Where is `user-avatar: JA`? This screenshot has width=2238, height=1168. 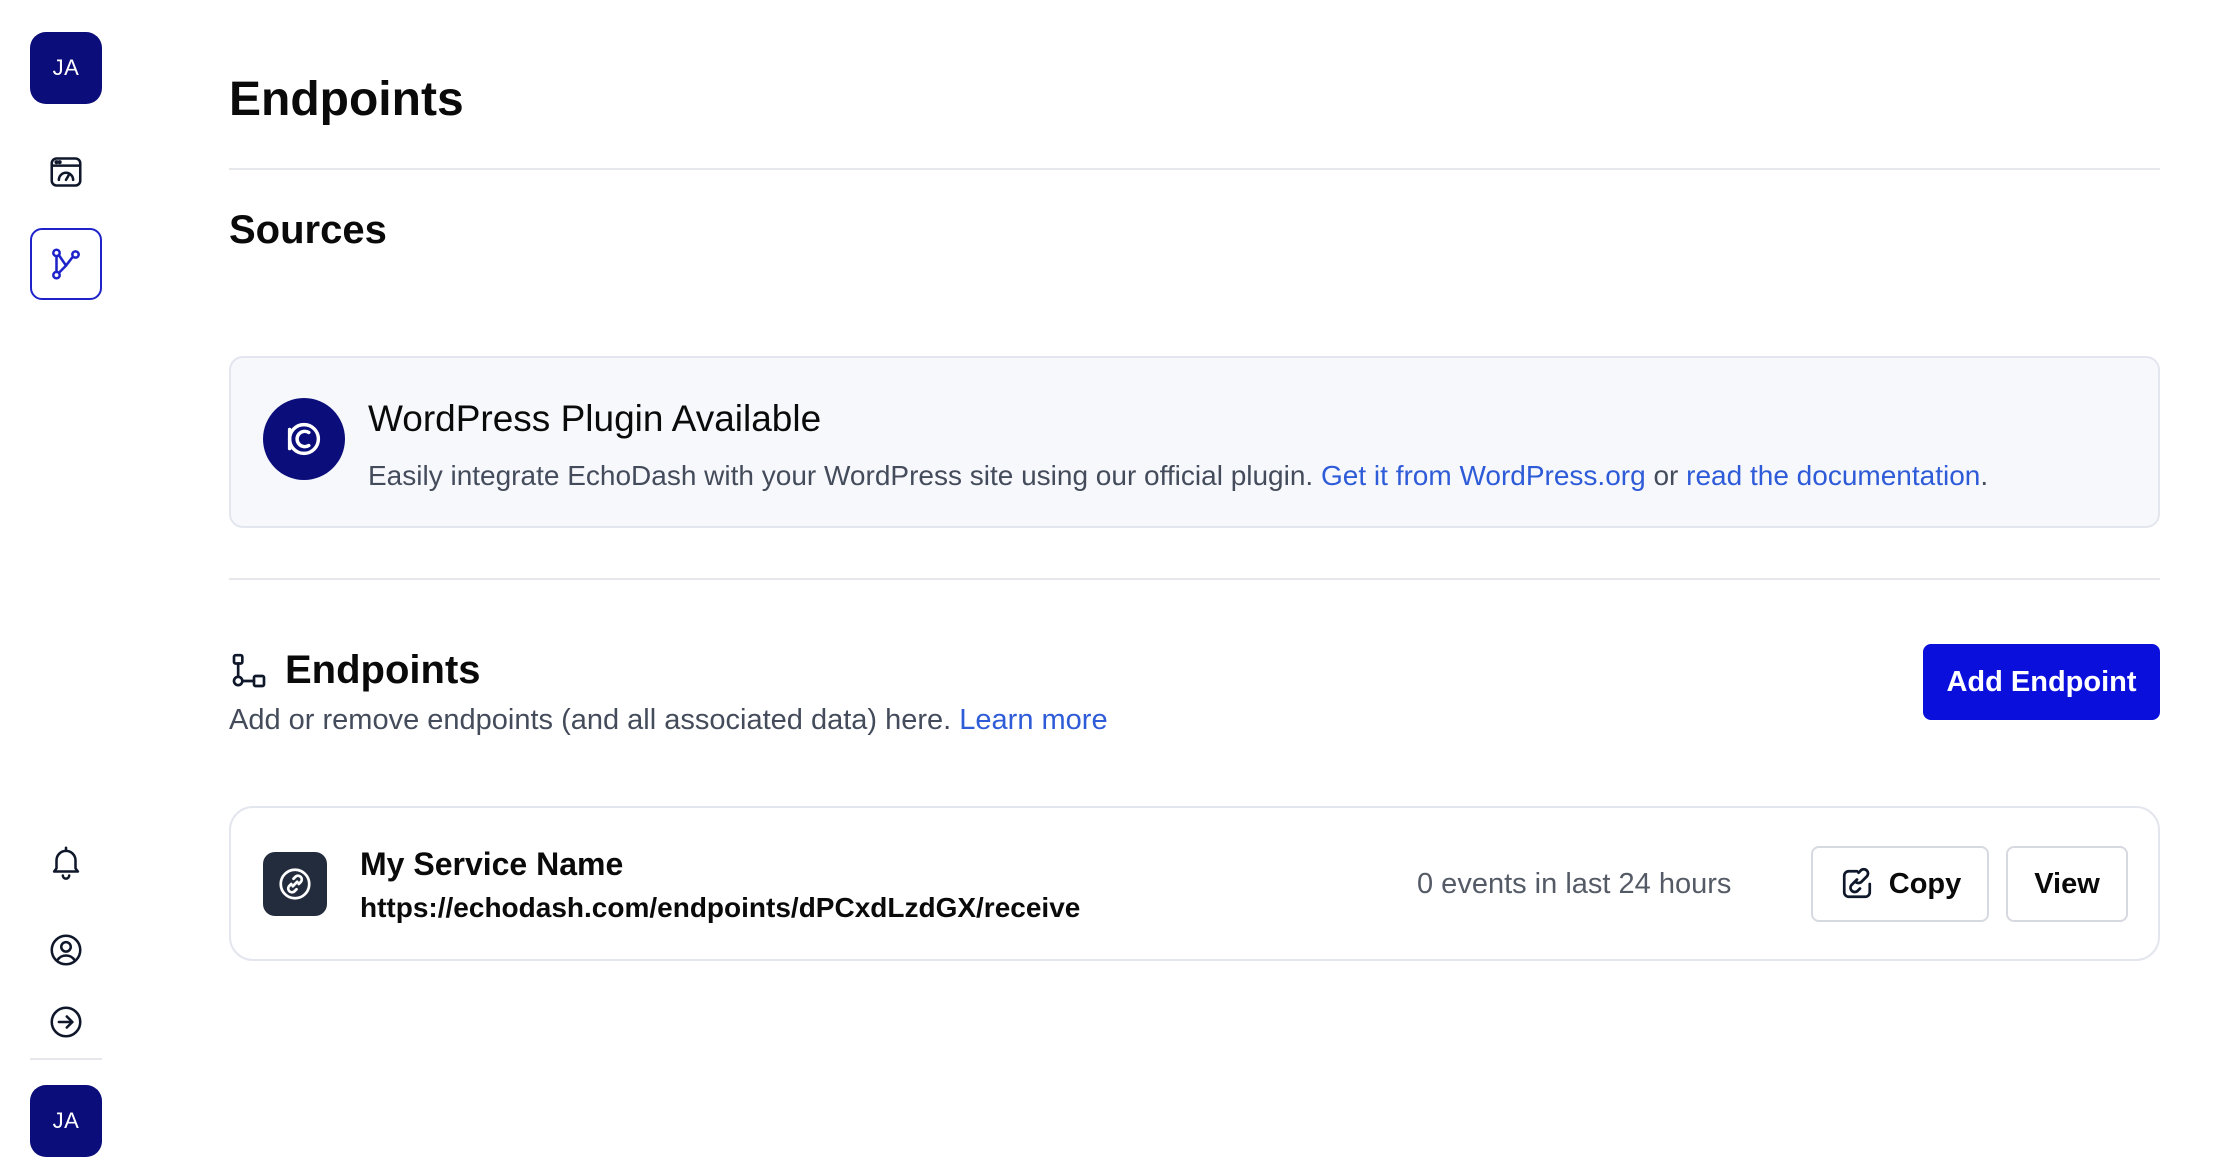
user-avatar: JA is located at coordinates (66, 68).